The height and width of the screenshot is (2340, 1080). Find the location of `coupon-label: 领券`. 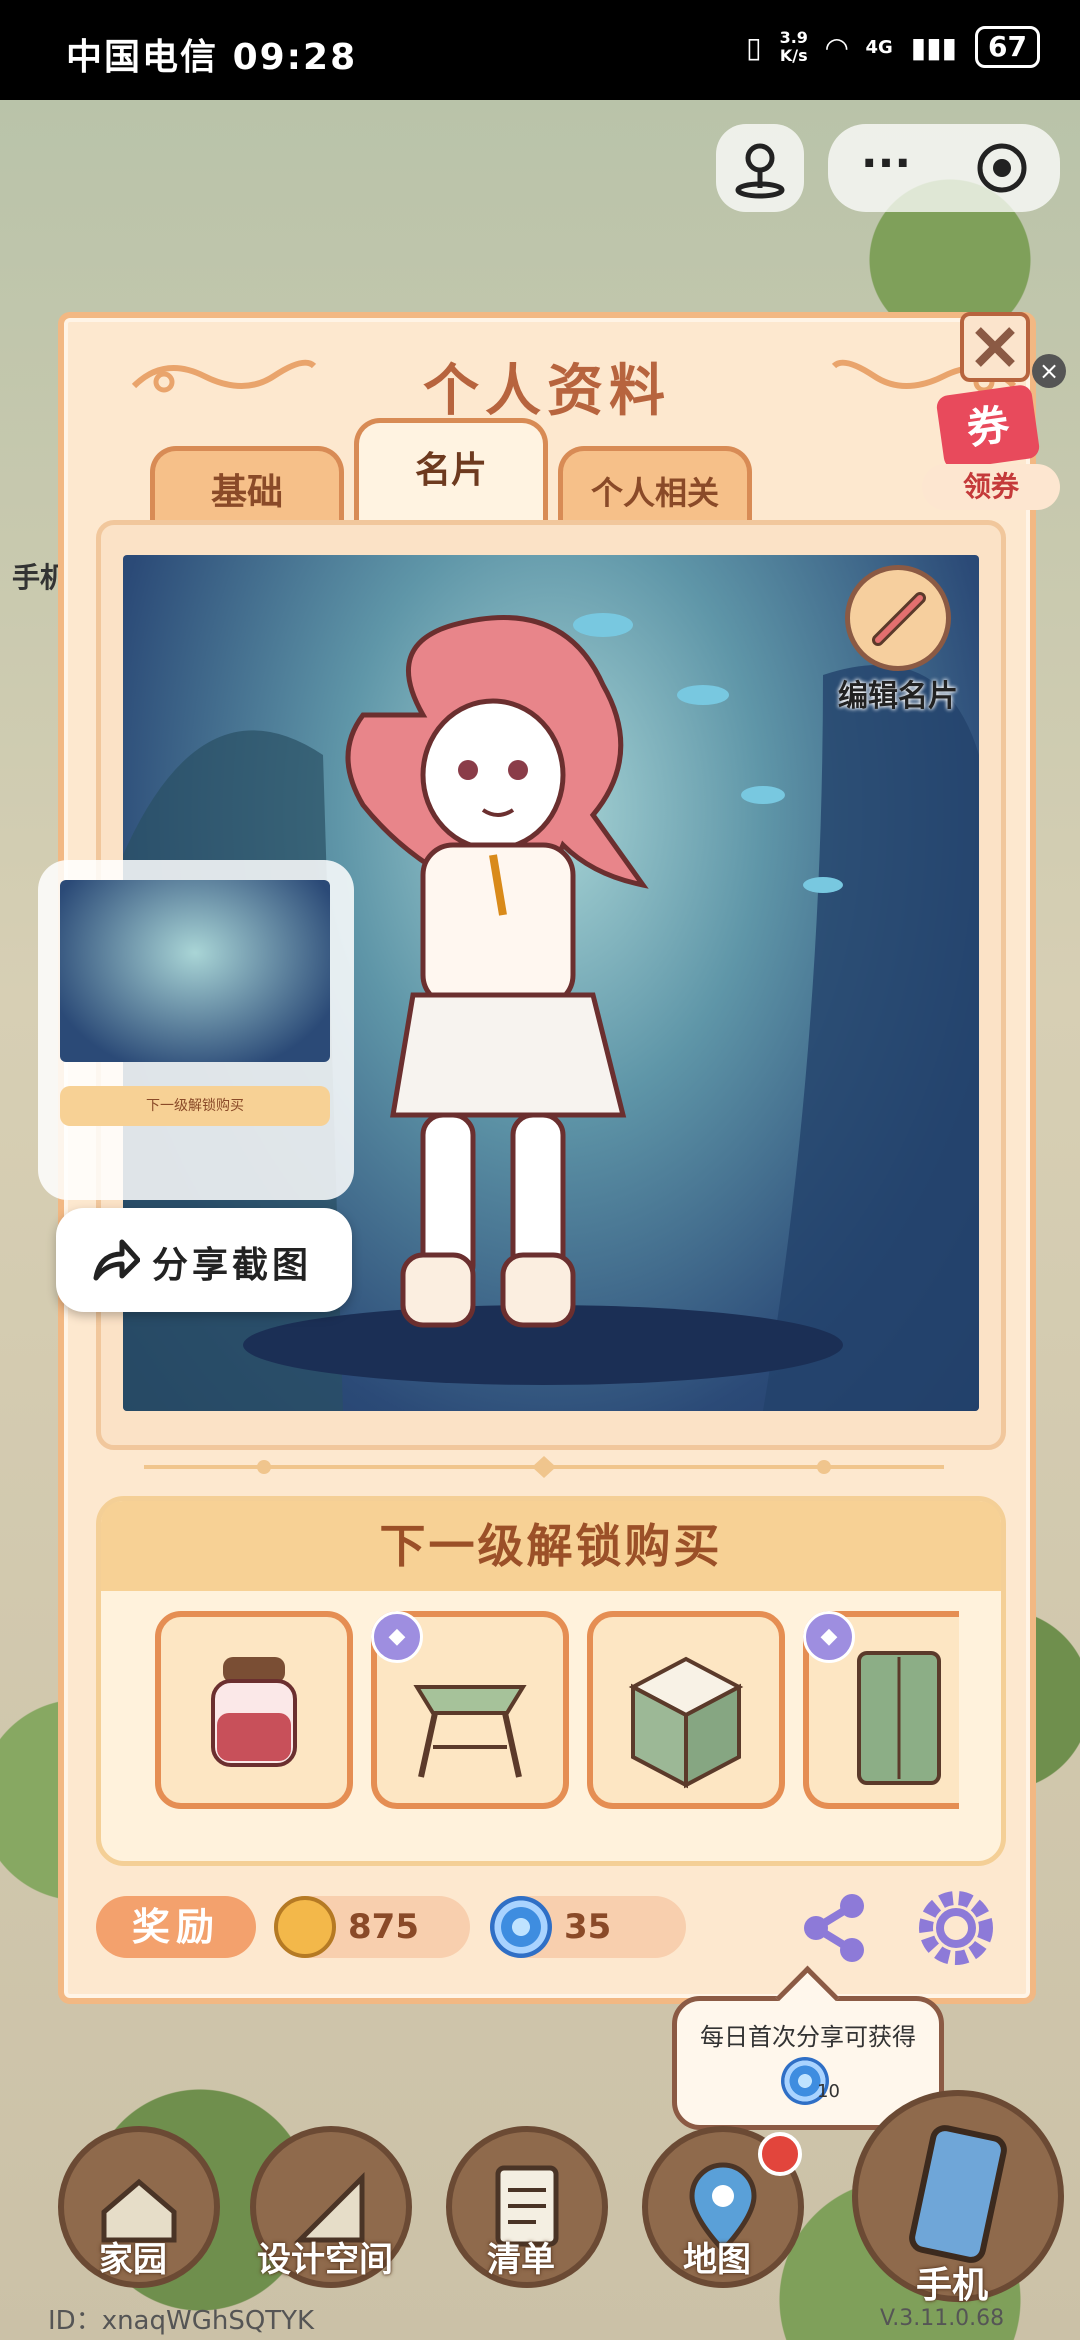

coupon-label: 领券 is located at coordinates (991, 487).